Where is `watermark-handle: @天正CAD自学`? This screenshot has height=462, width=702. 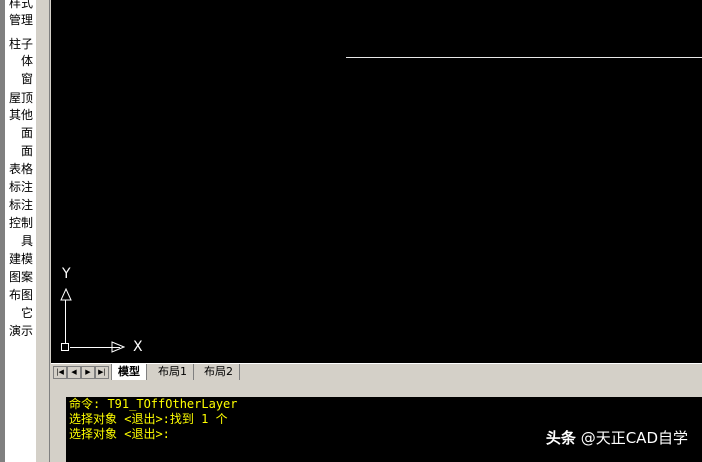
watermark-handle: @天正CAD自学 is located at coordinates (634, 438).